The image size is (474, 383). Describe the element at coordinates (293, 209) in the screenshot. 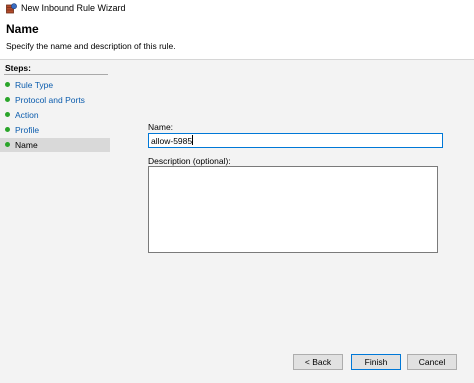

I see `description-textarea` at that location.